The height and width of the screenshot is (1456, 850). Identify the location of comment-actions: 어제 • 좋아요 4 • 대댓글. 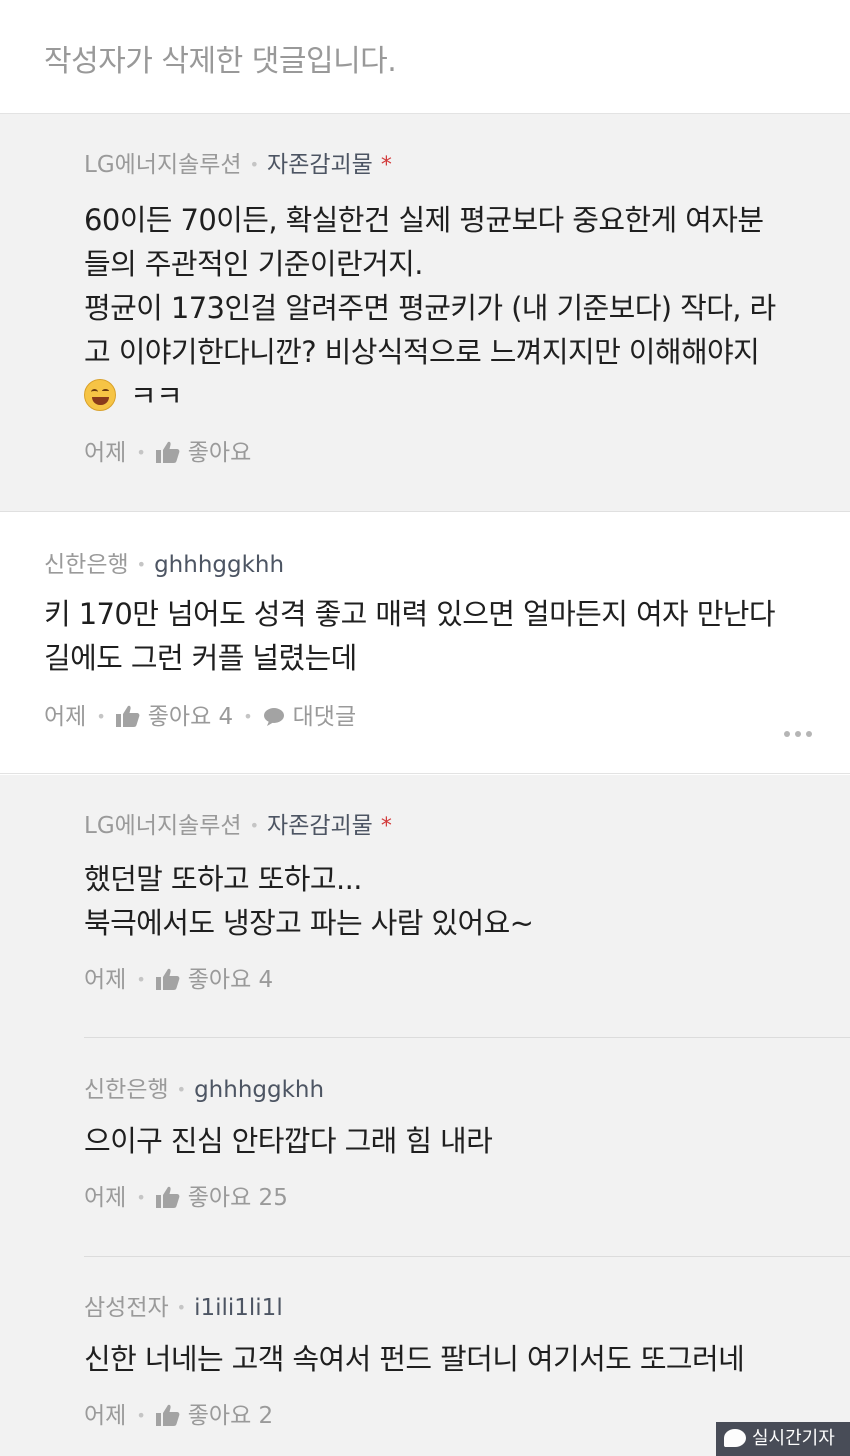
(200, 717).